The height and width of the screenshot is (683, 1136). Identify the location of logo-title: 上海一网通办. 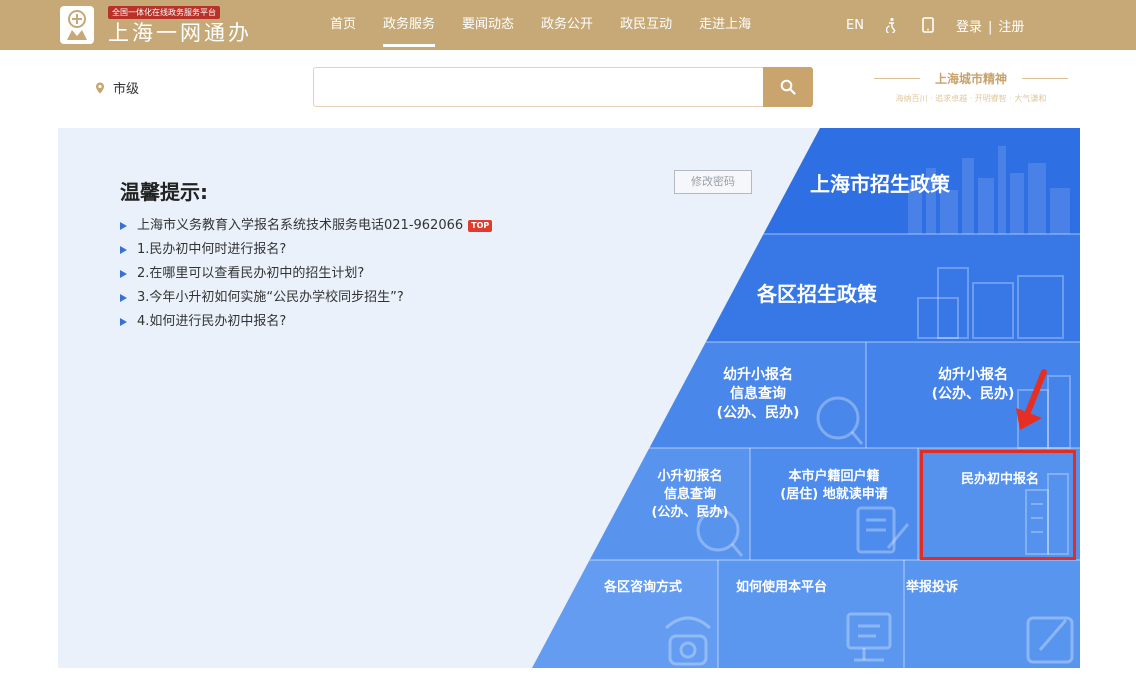
(180, 33).